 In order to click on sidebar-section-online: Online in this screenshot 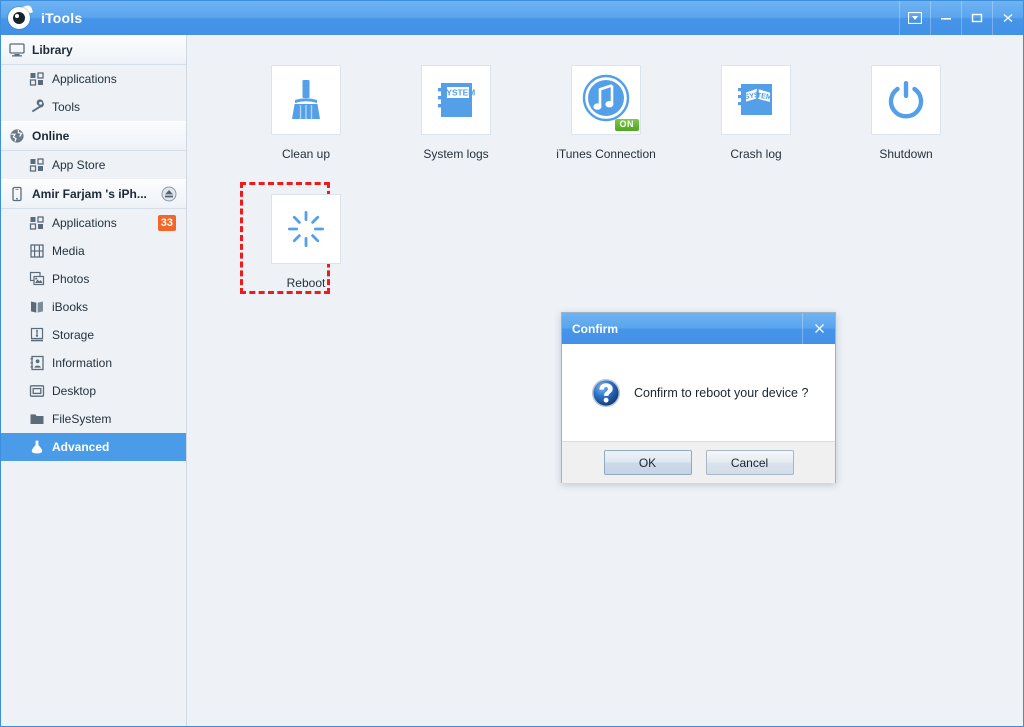, I will do `click(93, 136)`.